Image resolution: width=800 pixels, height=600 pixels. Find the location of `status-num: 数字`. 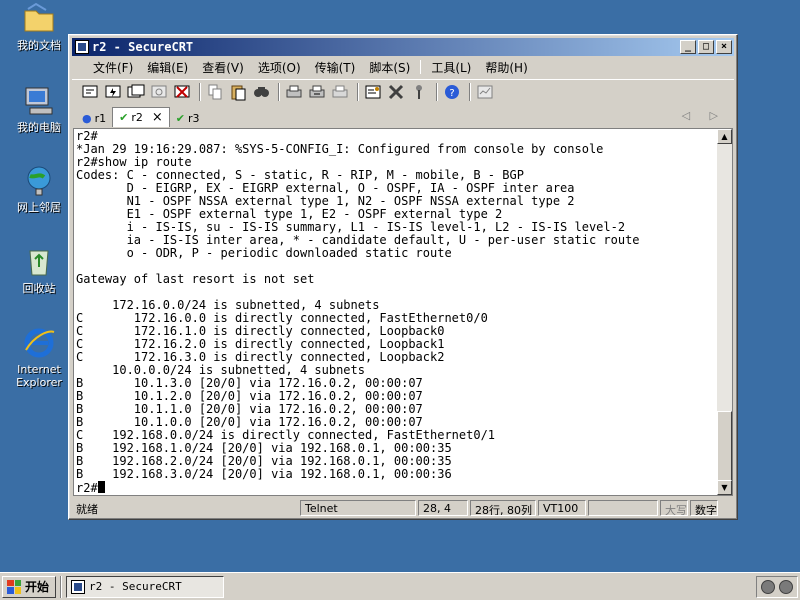

status-num: 数字 is located at coordinates (704, 508).